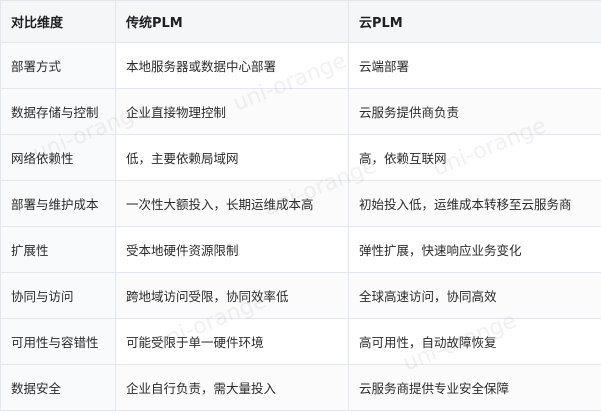 The height and width of the screenshot is (414, 601). I want to click on table-header-row: 对比维度 传统PLM 云PLM, so click(300, 21).